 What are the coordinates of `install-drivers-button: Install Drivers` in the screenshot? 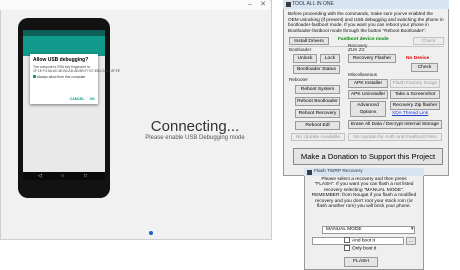 It's located at (309, 41).